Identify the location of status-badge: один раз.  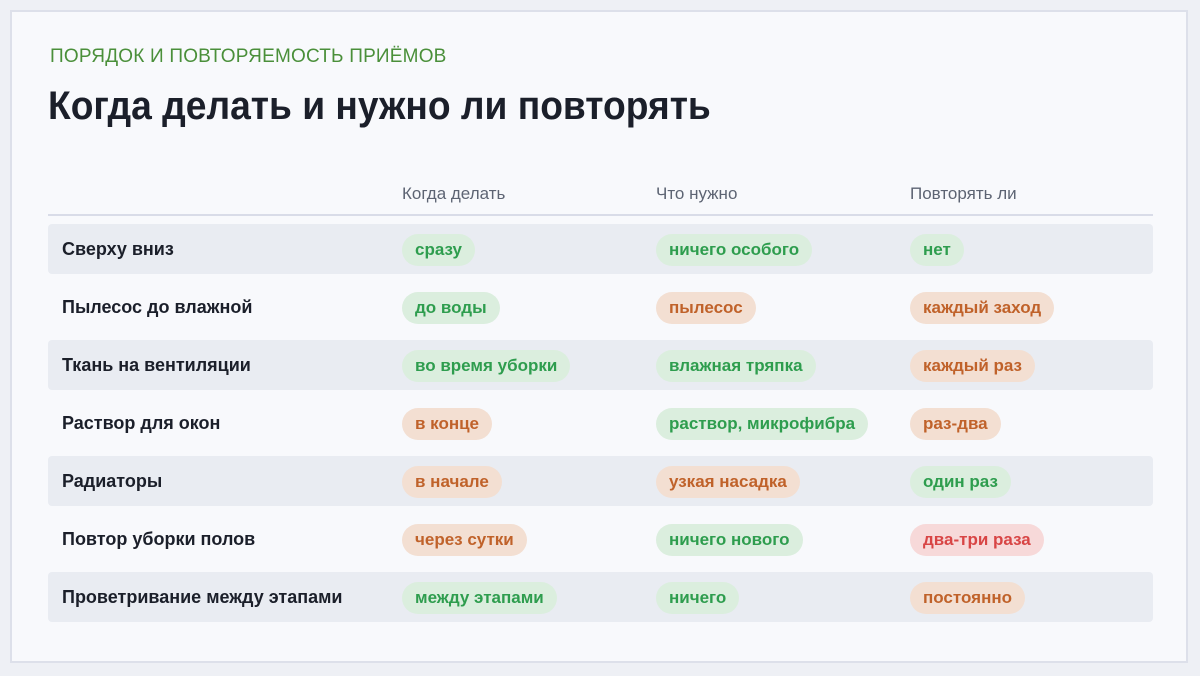
(960, 482).